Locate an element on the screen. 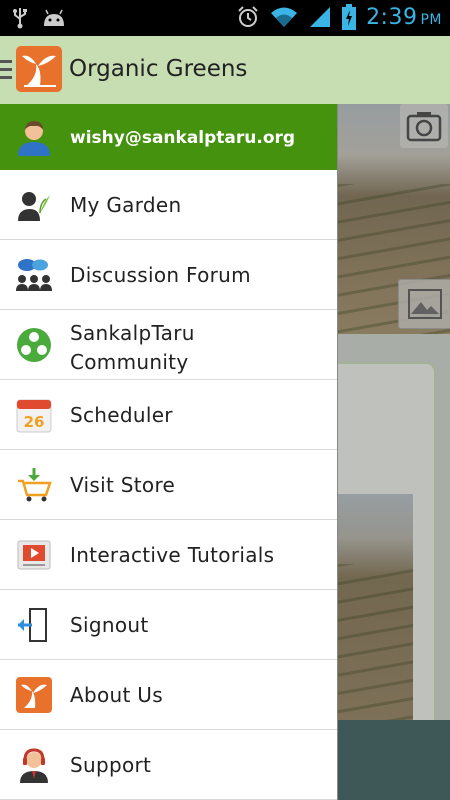 This screenshot has height=800, width=450. menu-label: My Garden is located at coordinates (126, 205).